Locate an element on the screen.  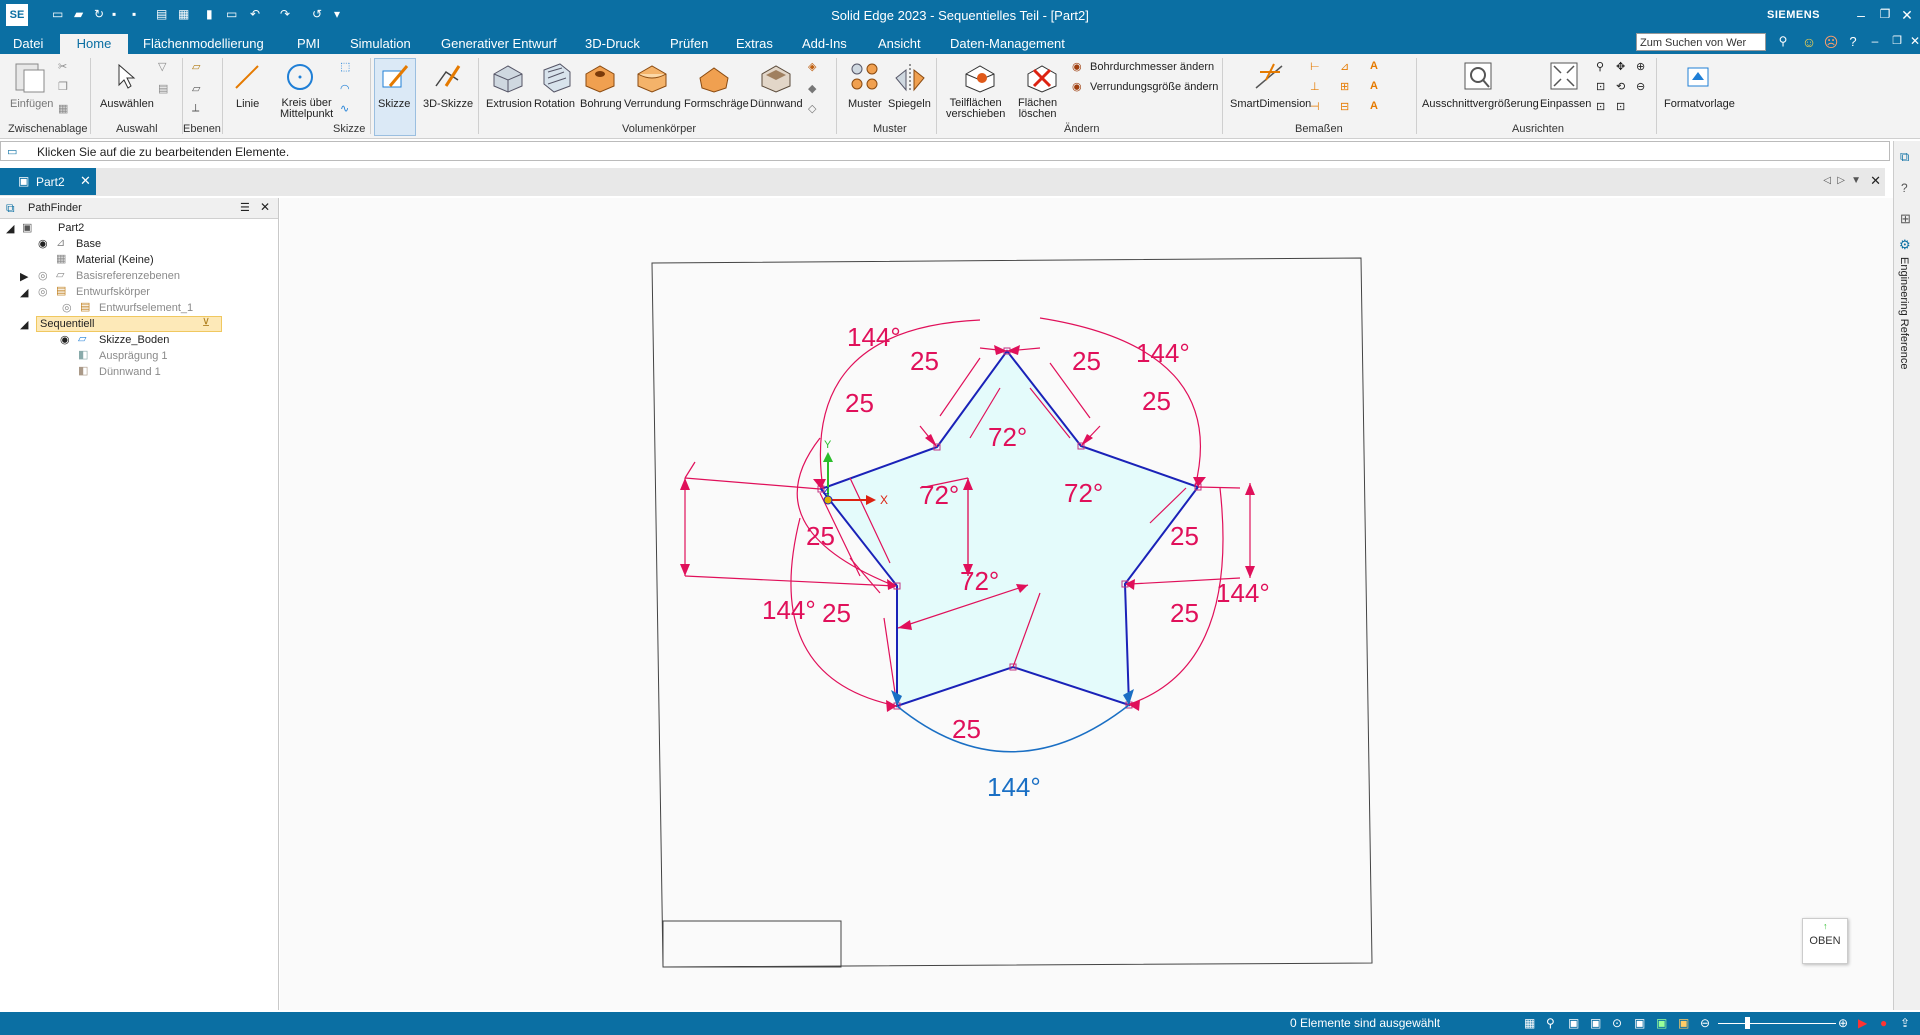
select-tools-icon: ▤ is located at coordinates (163, 88).